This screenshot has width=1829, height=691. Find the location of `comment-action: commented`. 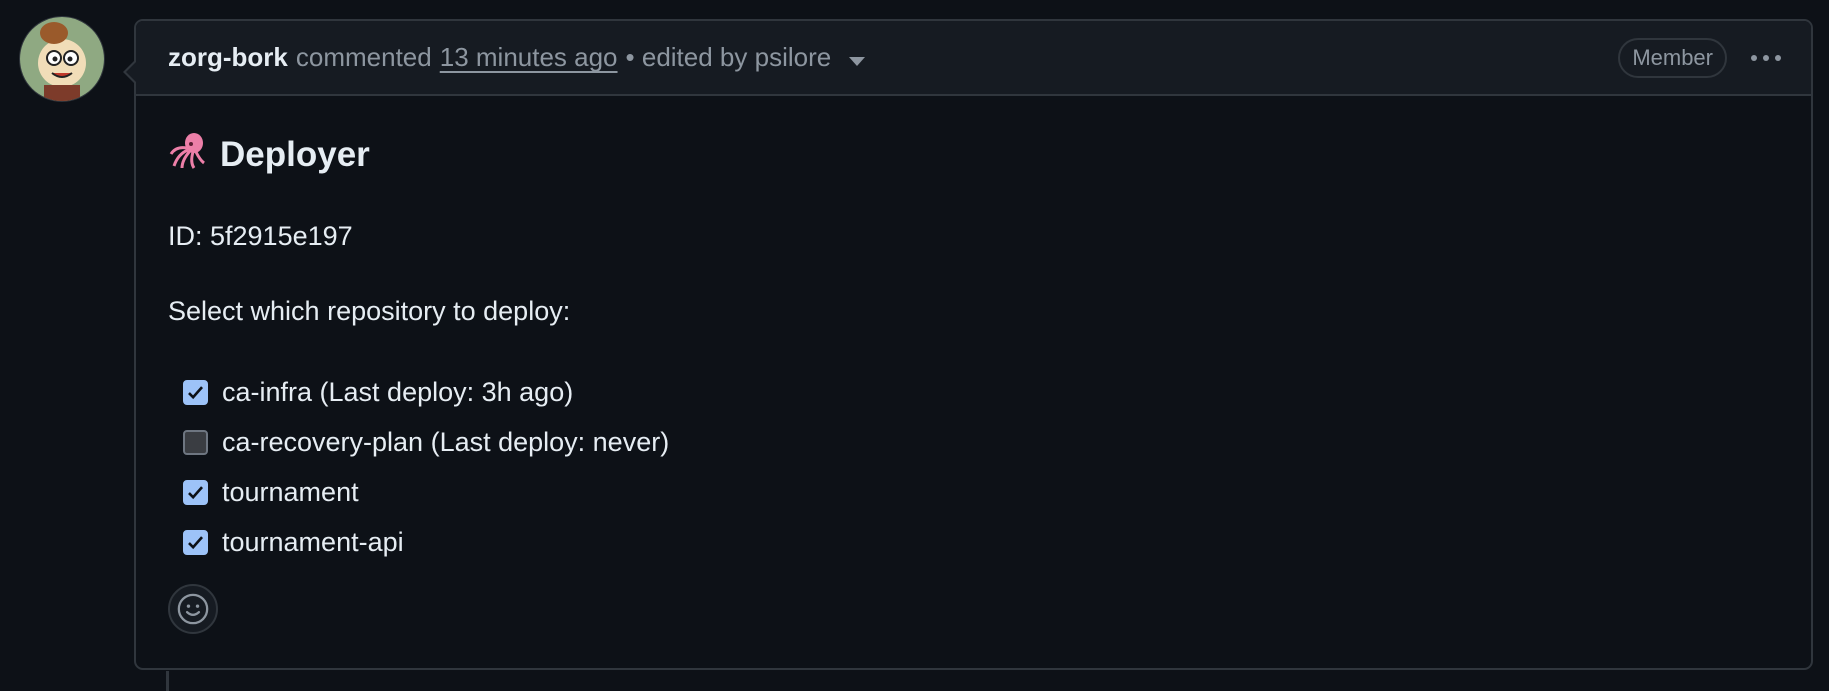

comment-action: commented is located at coordinates (363, 57).